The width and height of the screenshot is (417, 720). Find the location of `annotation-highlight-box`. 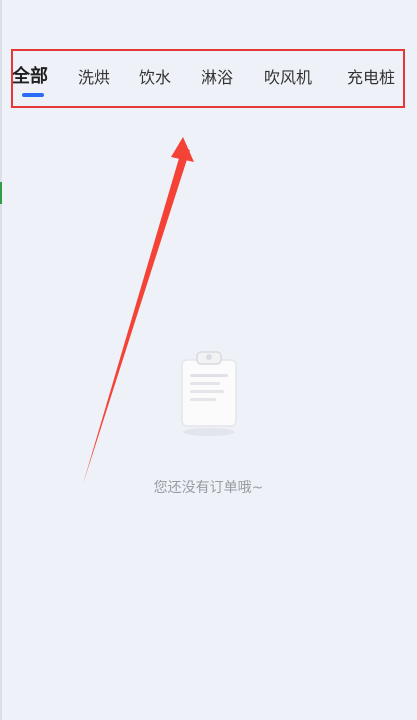

annotation-highlight-box is located at coordinates (208, 78).